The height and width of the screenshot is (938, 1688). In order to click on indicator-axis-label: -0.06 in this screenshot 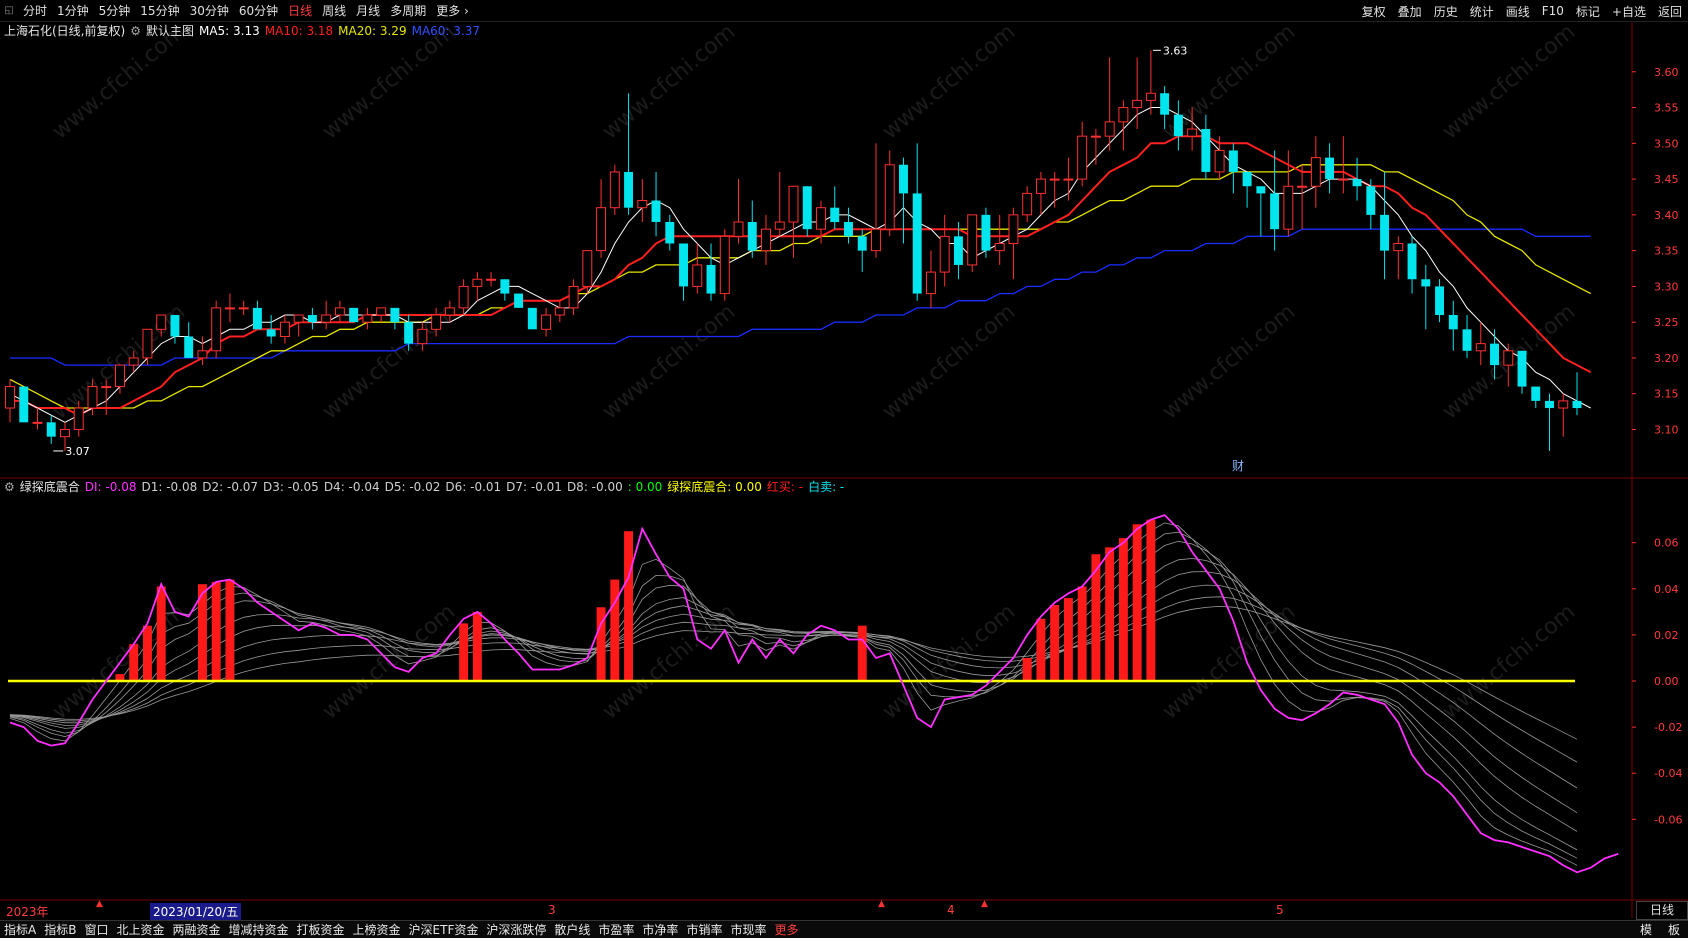, I will do `click(1668, 819)`.